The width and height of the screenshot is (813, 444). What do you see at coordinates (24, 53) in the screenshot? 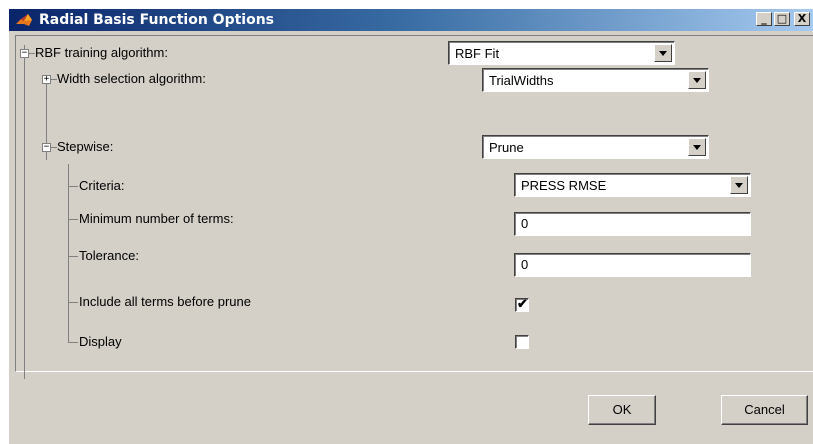
I see `collapse-toggle-rbf: −` at bounding box center [24, 53].